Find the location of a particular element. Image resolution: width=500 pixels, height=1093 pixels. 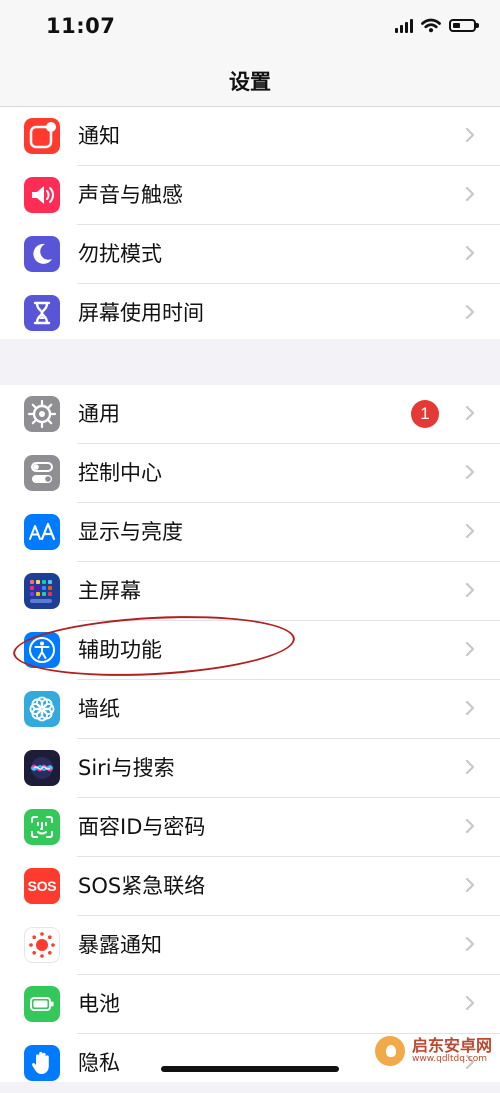

exposure-notification-icon is located at coordinates (42, 945).